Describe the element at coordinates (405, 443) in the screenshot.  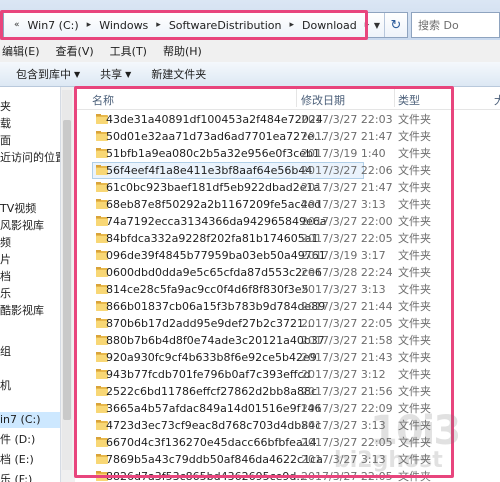
I see `watermark: 10i3 bi2ghost` at that location.